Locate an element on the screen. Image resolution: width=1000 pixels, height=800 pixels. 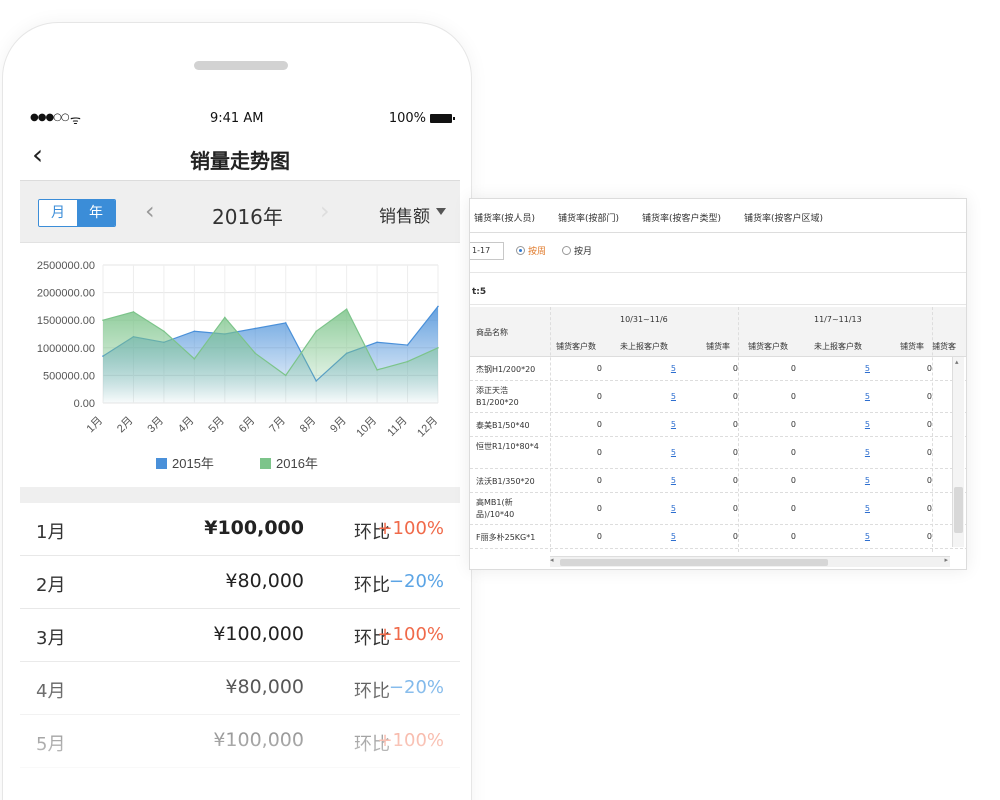
metric-dropdown: 销售额 is located at coordinates (404, 214).